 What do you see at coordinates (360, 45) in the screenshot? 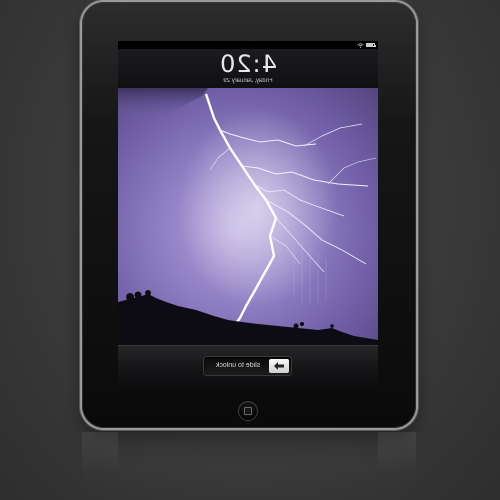
I see `wifi-icon` at bounding box center [360, 45].